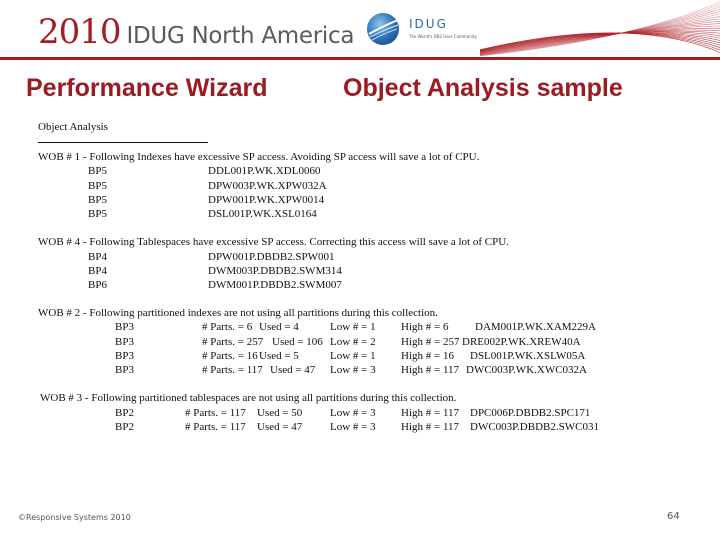 This screenshot has height=540, width=720. What do you see at coordinates (378, 257) in the screenshot?
I see `list-item: BP4 DPW001P.DBDB2.SPW001` at bounding box center [378, 257].